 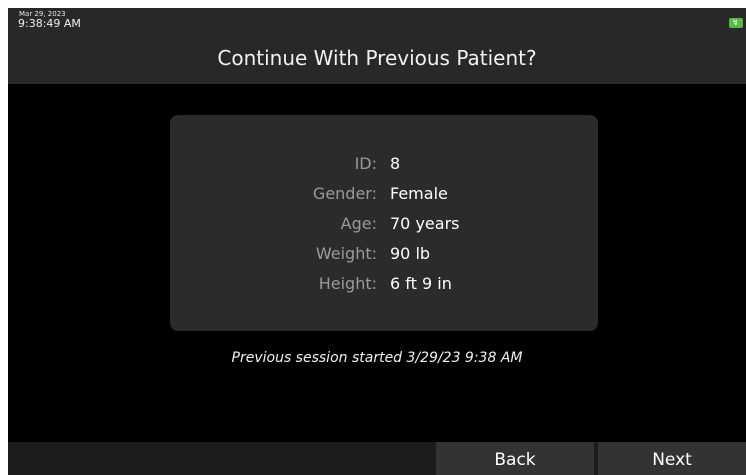 I want to click on status-time: 9:38:49 AM, so click(x=49, y=23).